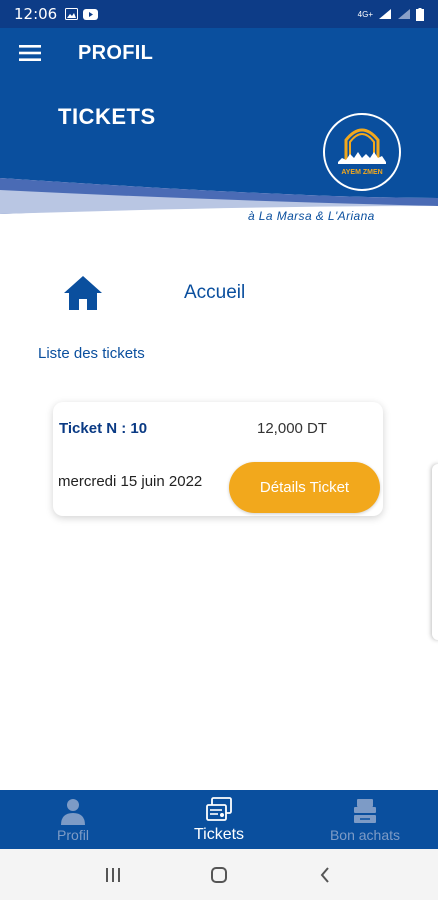 The height and width of the screenshot is (900, 438). I want to click on home-system-button, so click(219, 875).